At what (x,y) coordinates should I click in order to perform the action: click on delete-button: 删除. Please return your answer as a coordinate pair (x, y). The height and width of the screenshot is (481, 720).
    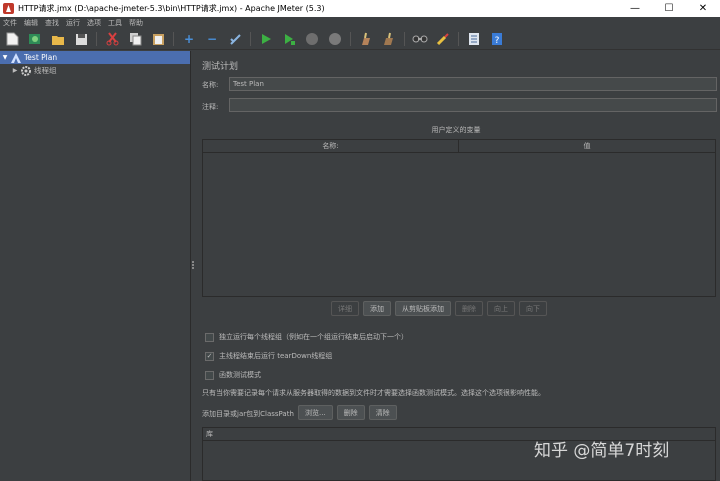
    Looking at the image, I should click on (469, 308).